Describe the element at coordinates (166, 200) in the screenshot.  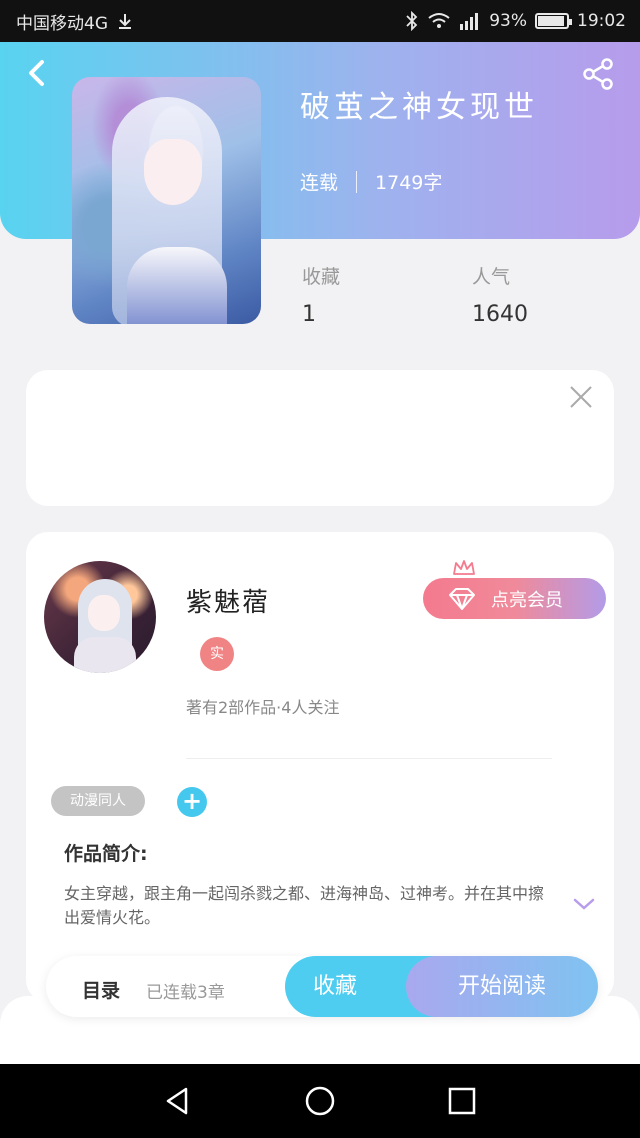
I see `book-cover` at that location.